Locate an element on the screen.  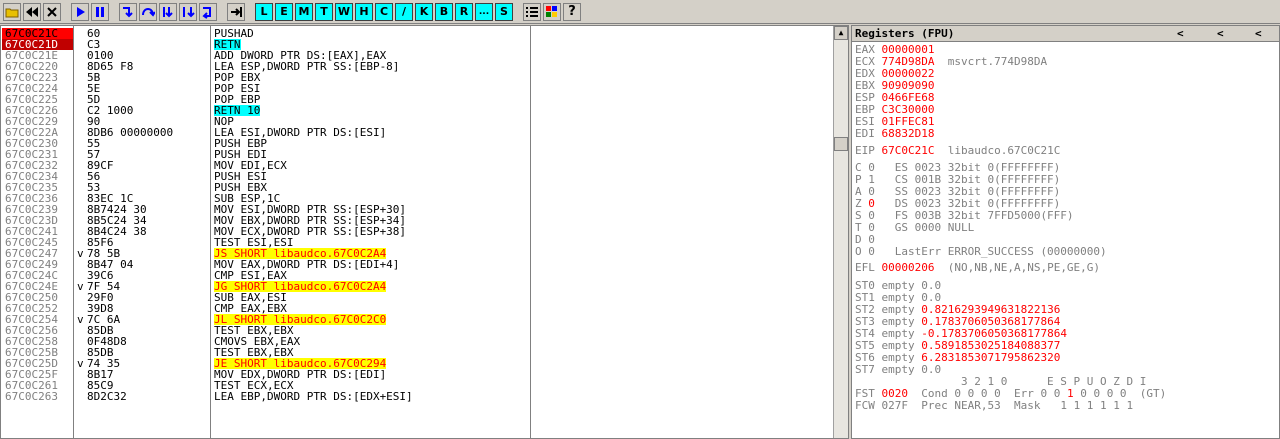
toolbar-letter-button: R is located at coordinates (464, 11).